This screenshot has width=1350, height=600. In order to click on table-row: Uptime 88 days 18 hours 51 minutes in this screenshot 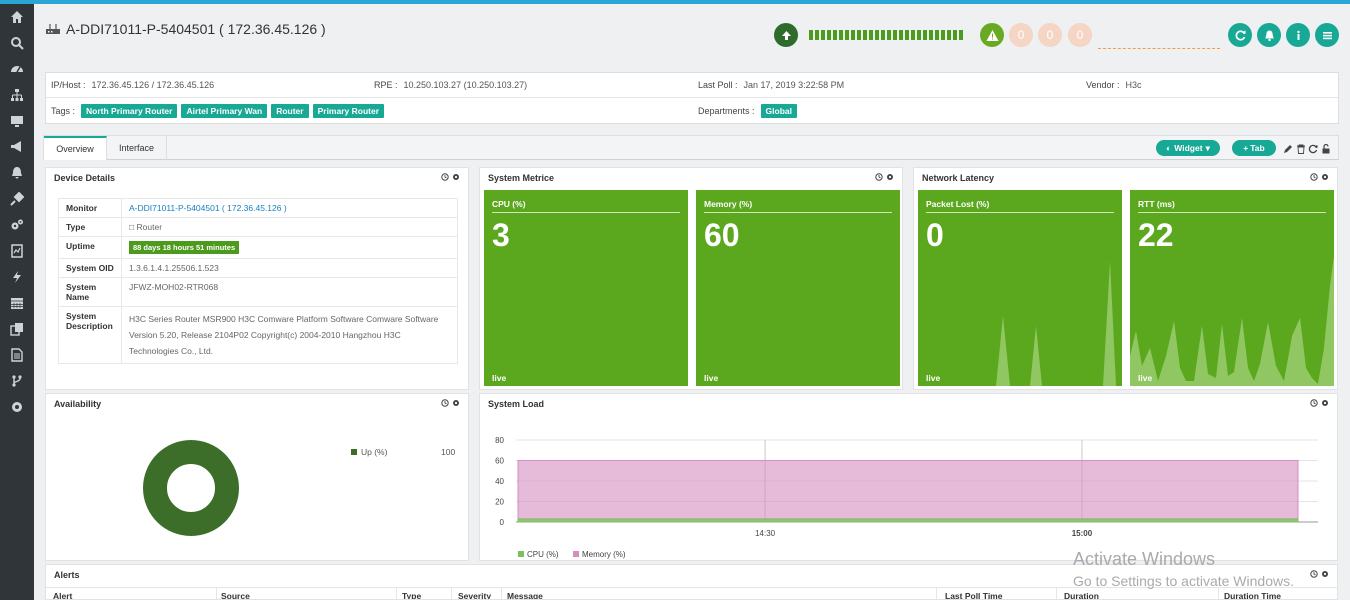, I will do `click(258, 247)`.